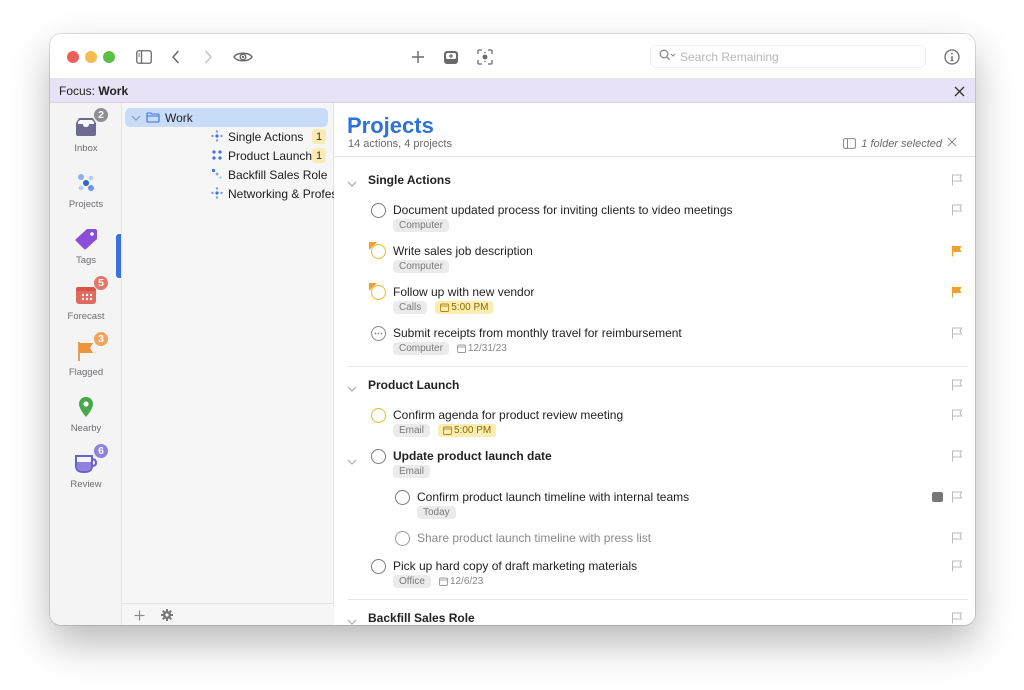 The width and height of the screenshot is (1024, 690). I want to click on task-group-row: Update product launch date Email, so click(650, 469).